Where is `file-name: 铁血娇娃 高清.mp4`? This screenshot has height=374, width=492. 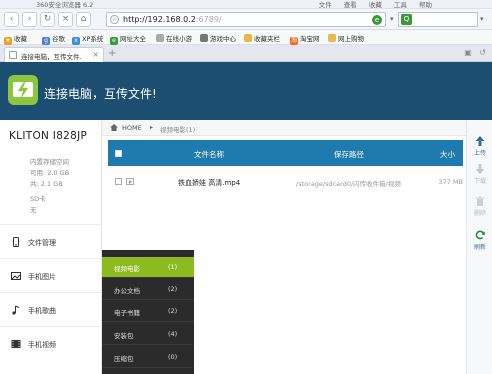 file-name: 铁血娇娃 高清.mp4 is located at coordinates (209, 183).